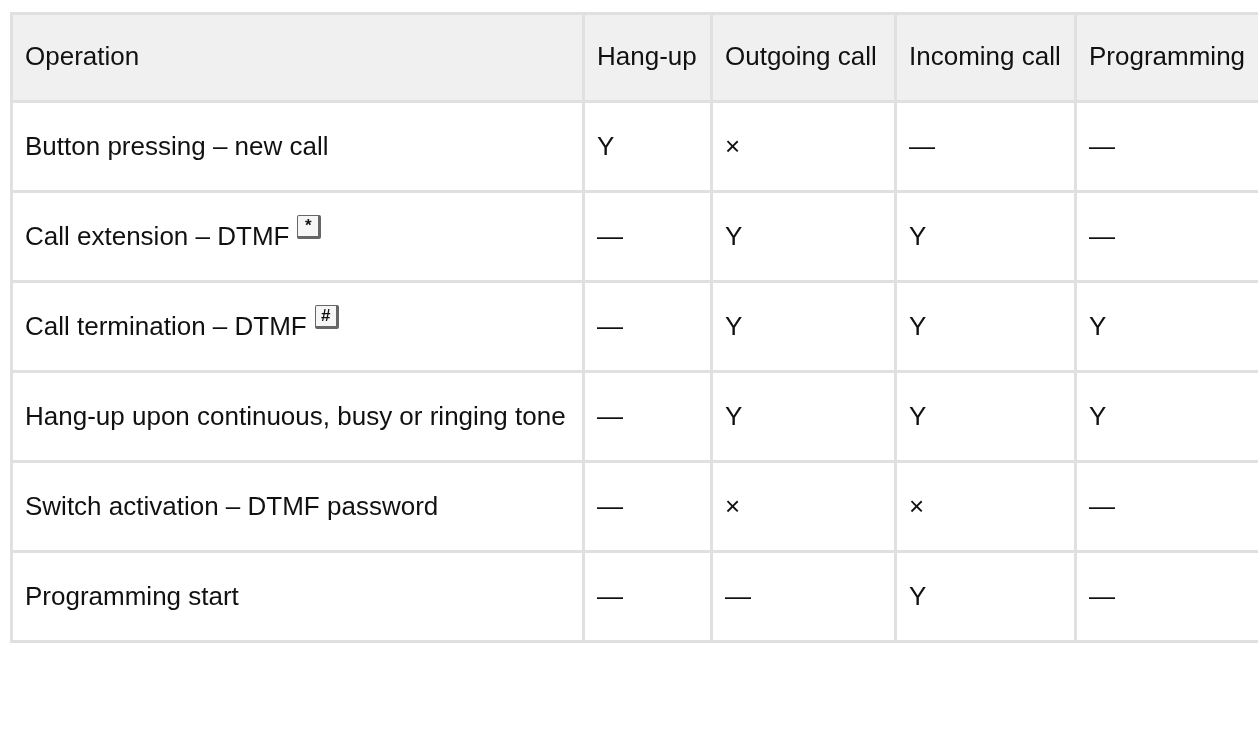 Image resolution: width=1258 pixels, height=738 pixels. Describe the element at coordinates (1167, 56) in the screenshot. I see `column-header: Programming` at that location.